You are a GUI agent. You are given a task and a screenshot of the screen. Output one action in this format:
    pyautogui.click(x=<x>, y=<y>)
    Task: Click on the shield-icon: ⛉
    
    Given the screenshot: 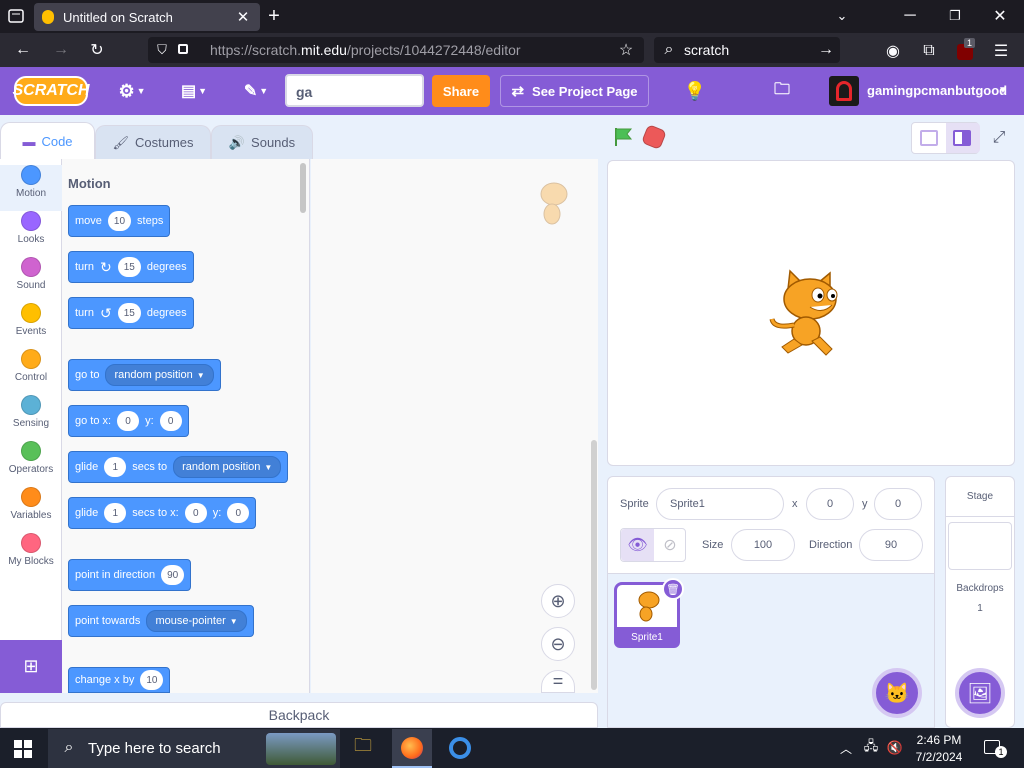 What is the action you would take?
    pyautogui.click(x=162, y=50)
    